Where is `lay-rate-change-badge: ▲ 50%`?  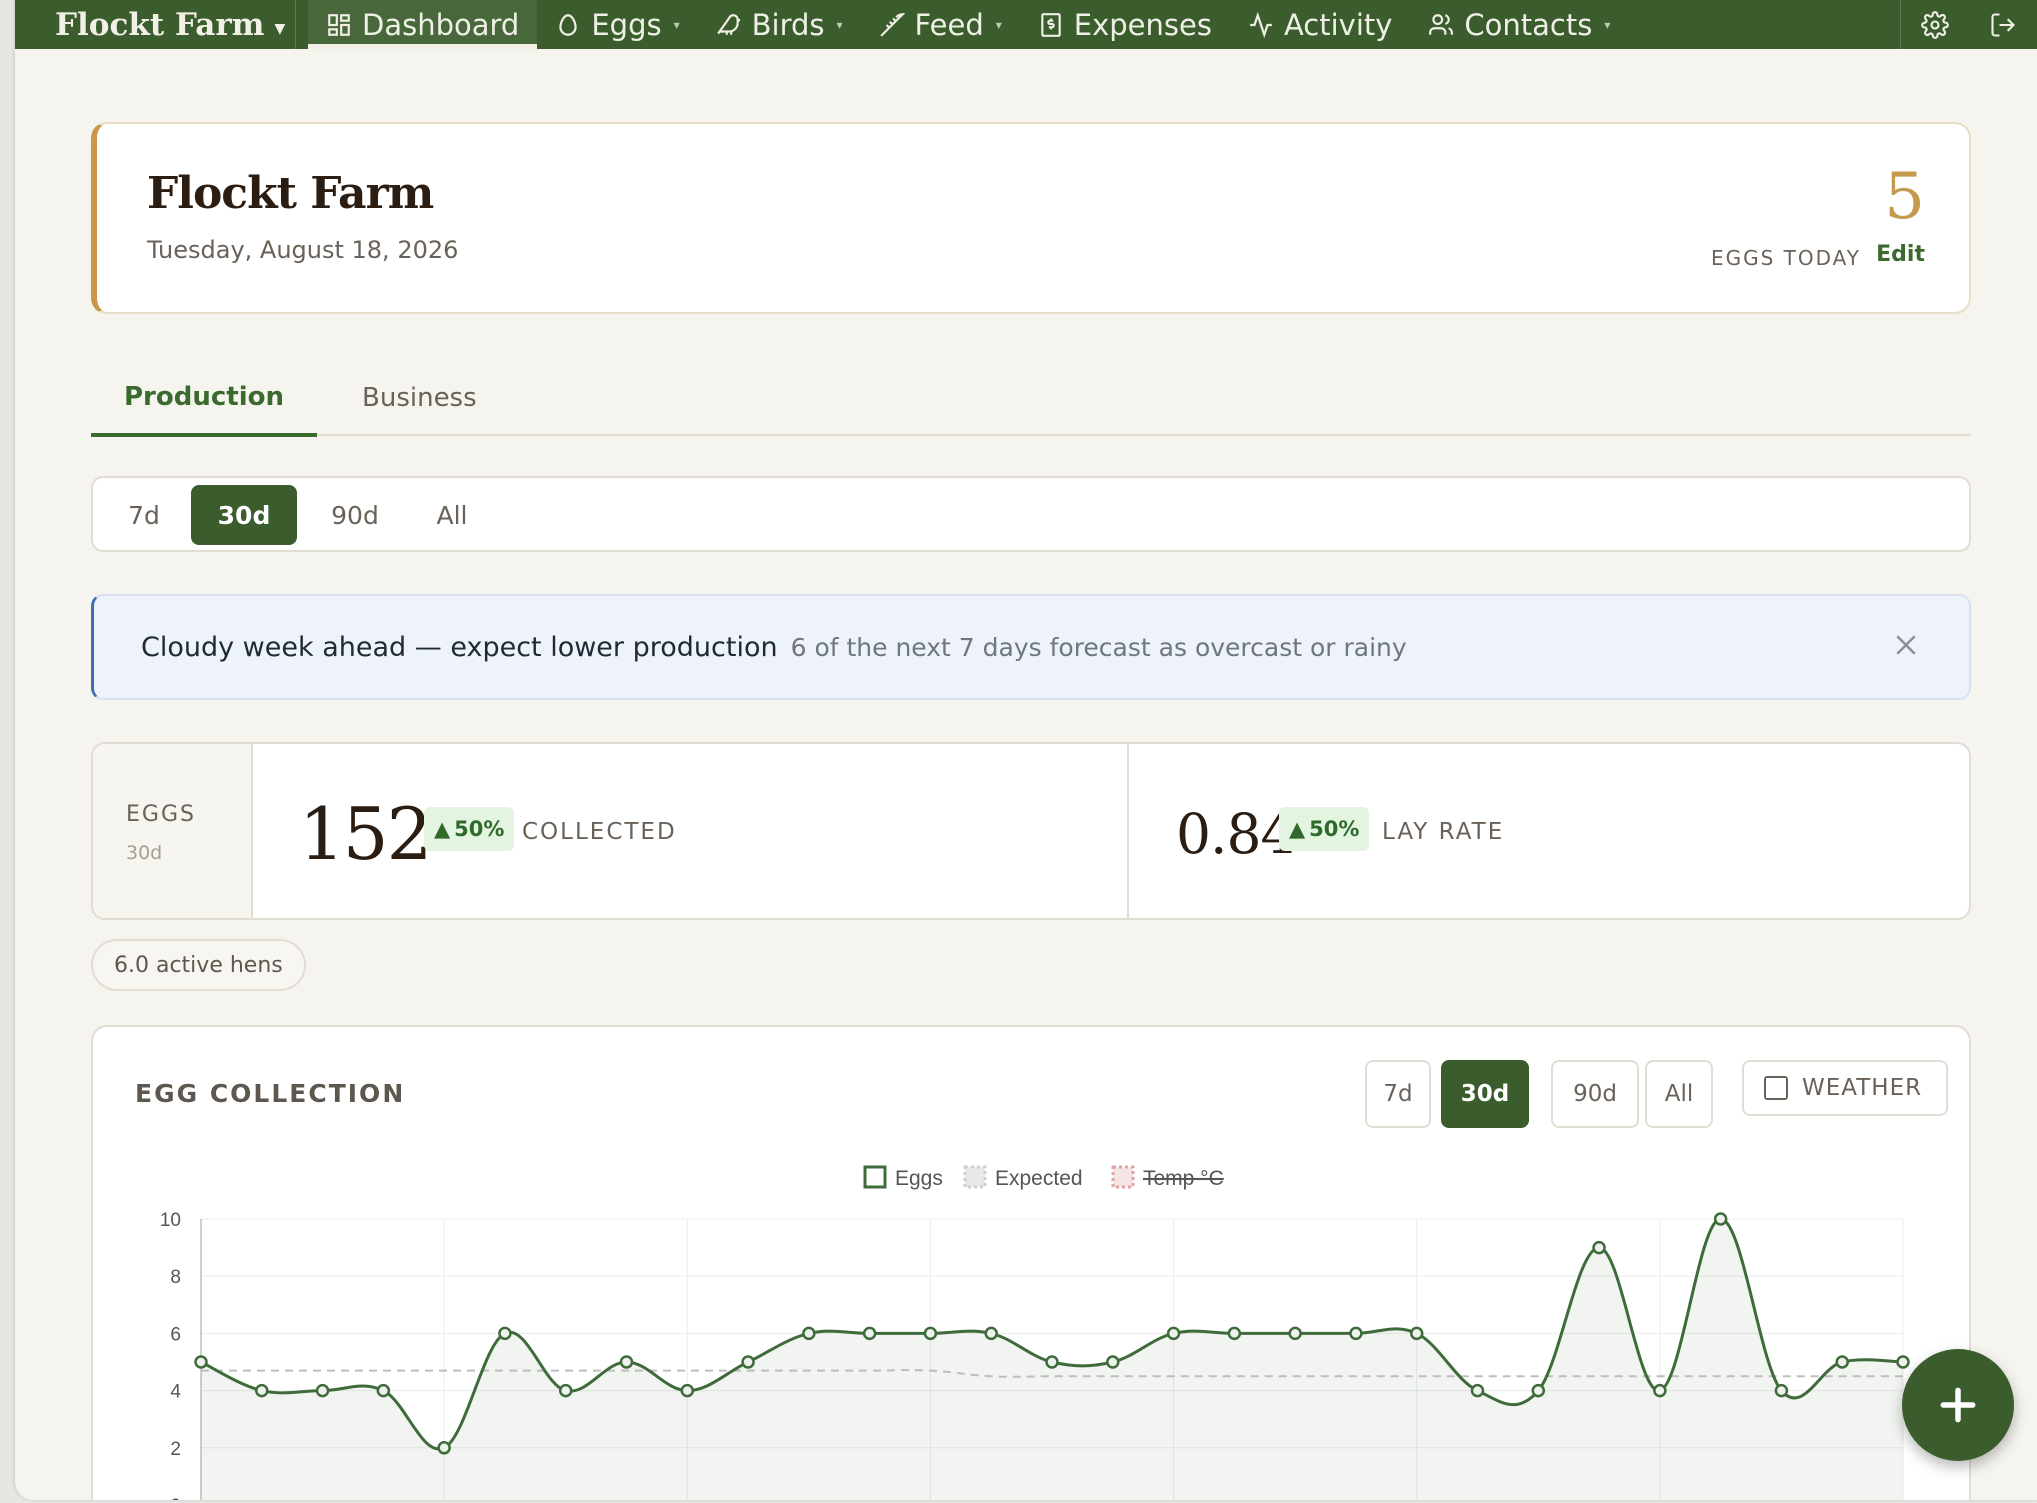 lay-rate-change-badge: ▲ 50% is located at coordinates (1324, 829).